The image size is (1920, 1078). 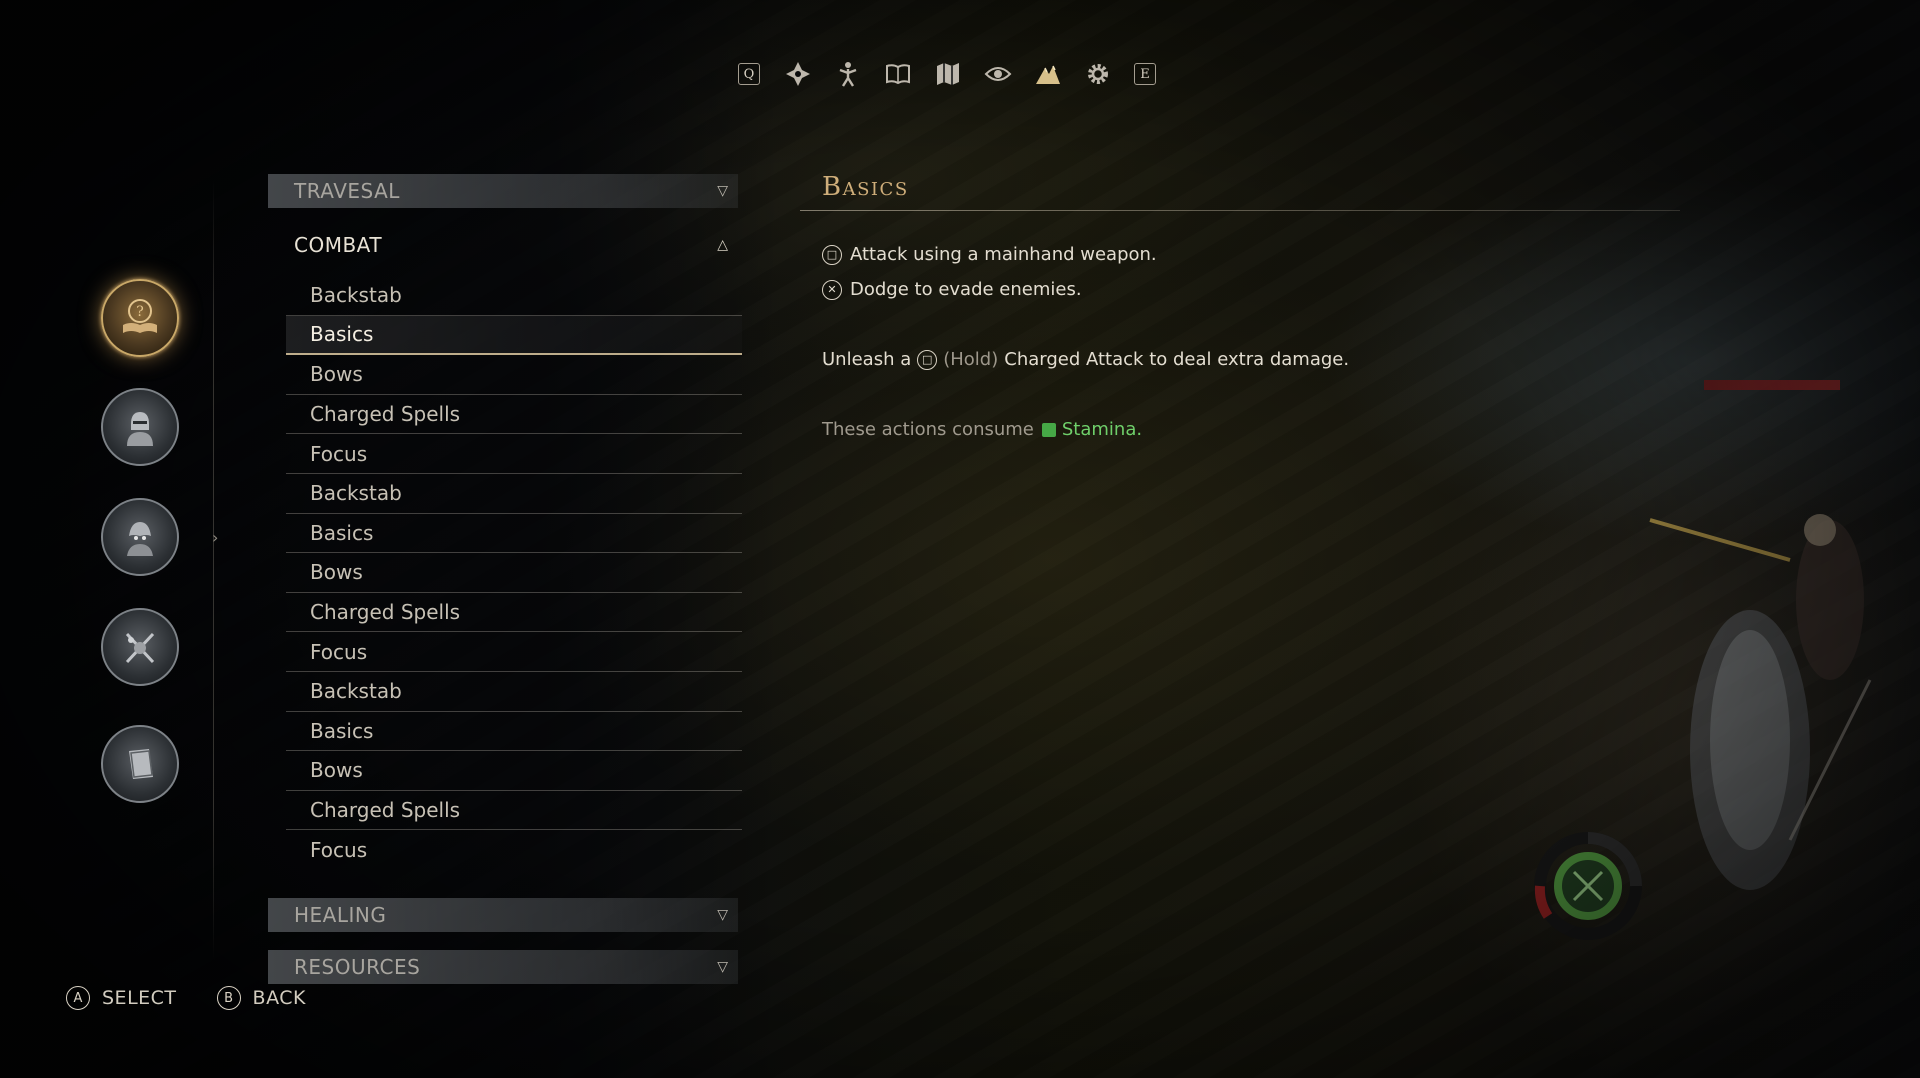 I want to click on attack-instruction: □ Attack using a mainhand weapon., so click(x=989, y=254).